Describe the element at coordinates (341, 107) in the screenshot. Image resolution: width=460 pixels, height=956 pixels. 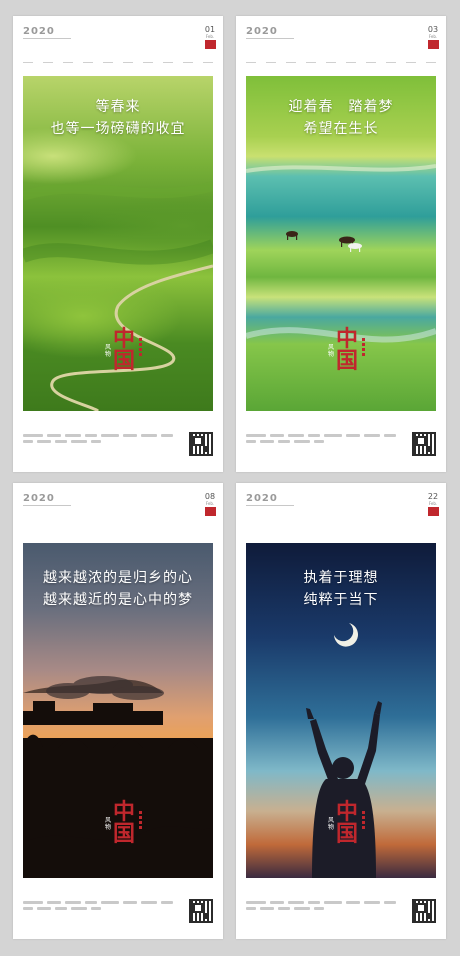
I see `headline-line-1: 迎着春 踏着梦` at that location.